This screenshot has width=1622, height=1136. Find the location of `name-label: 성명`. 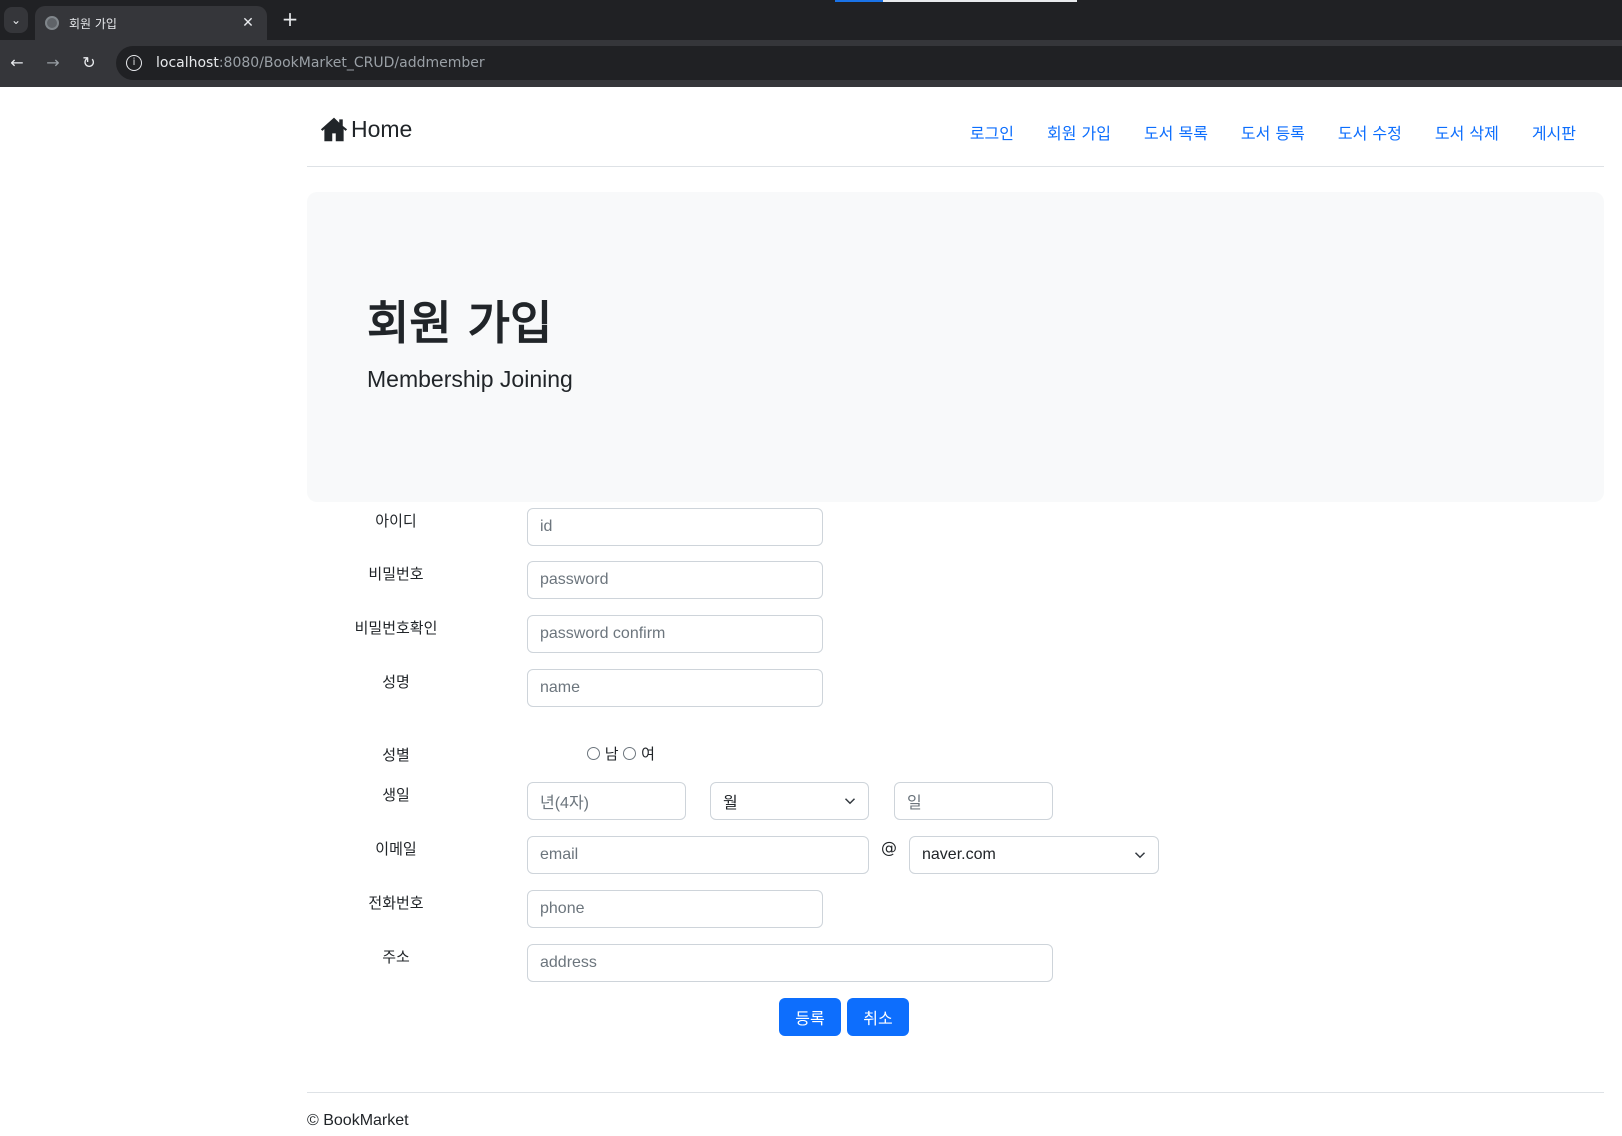

name-label: 성명 is located at coordinates (396, 682).